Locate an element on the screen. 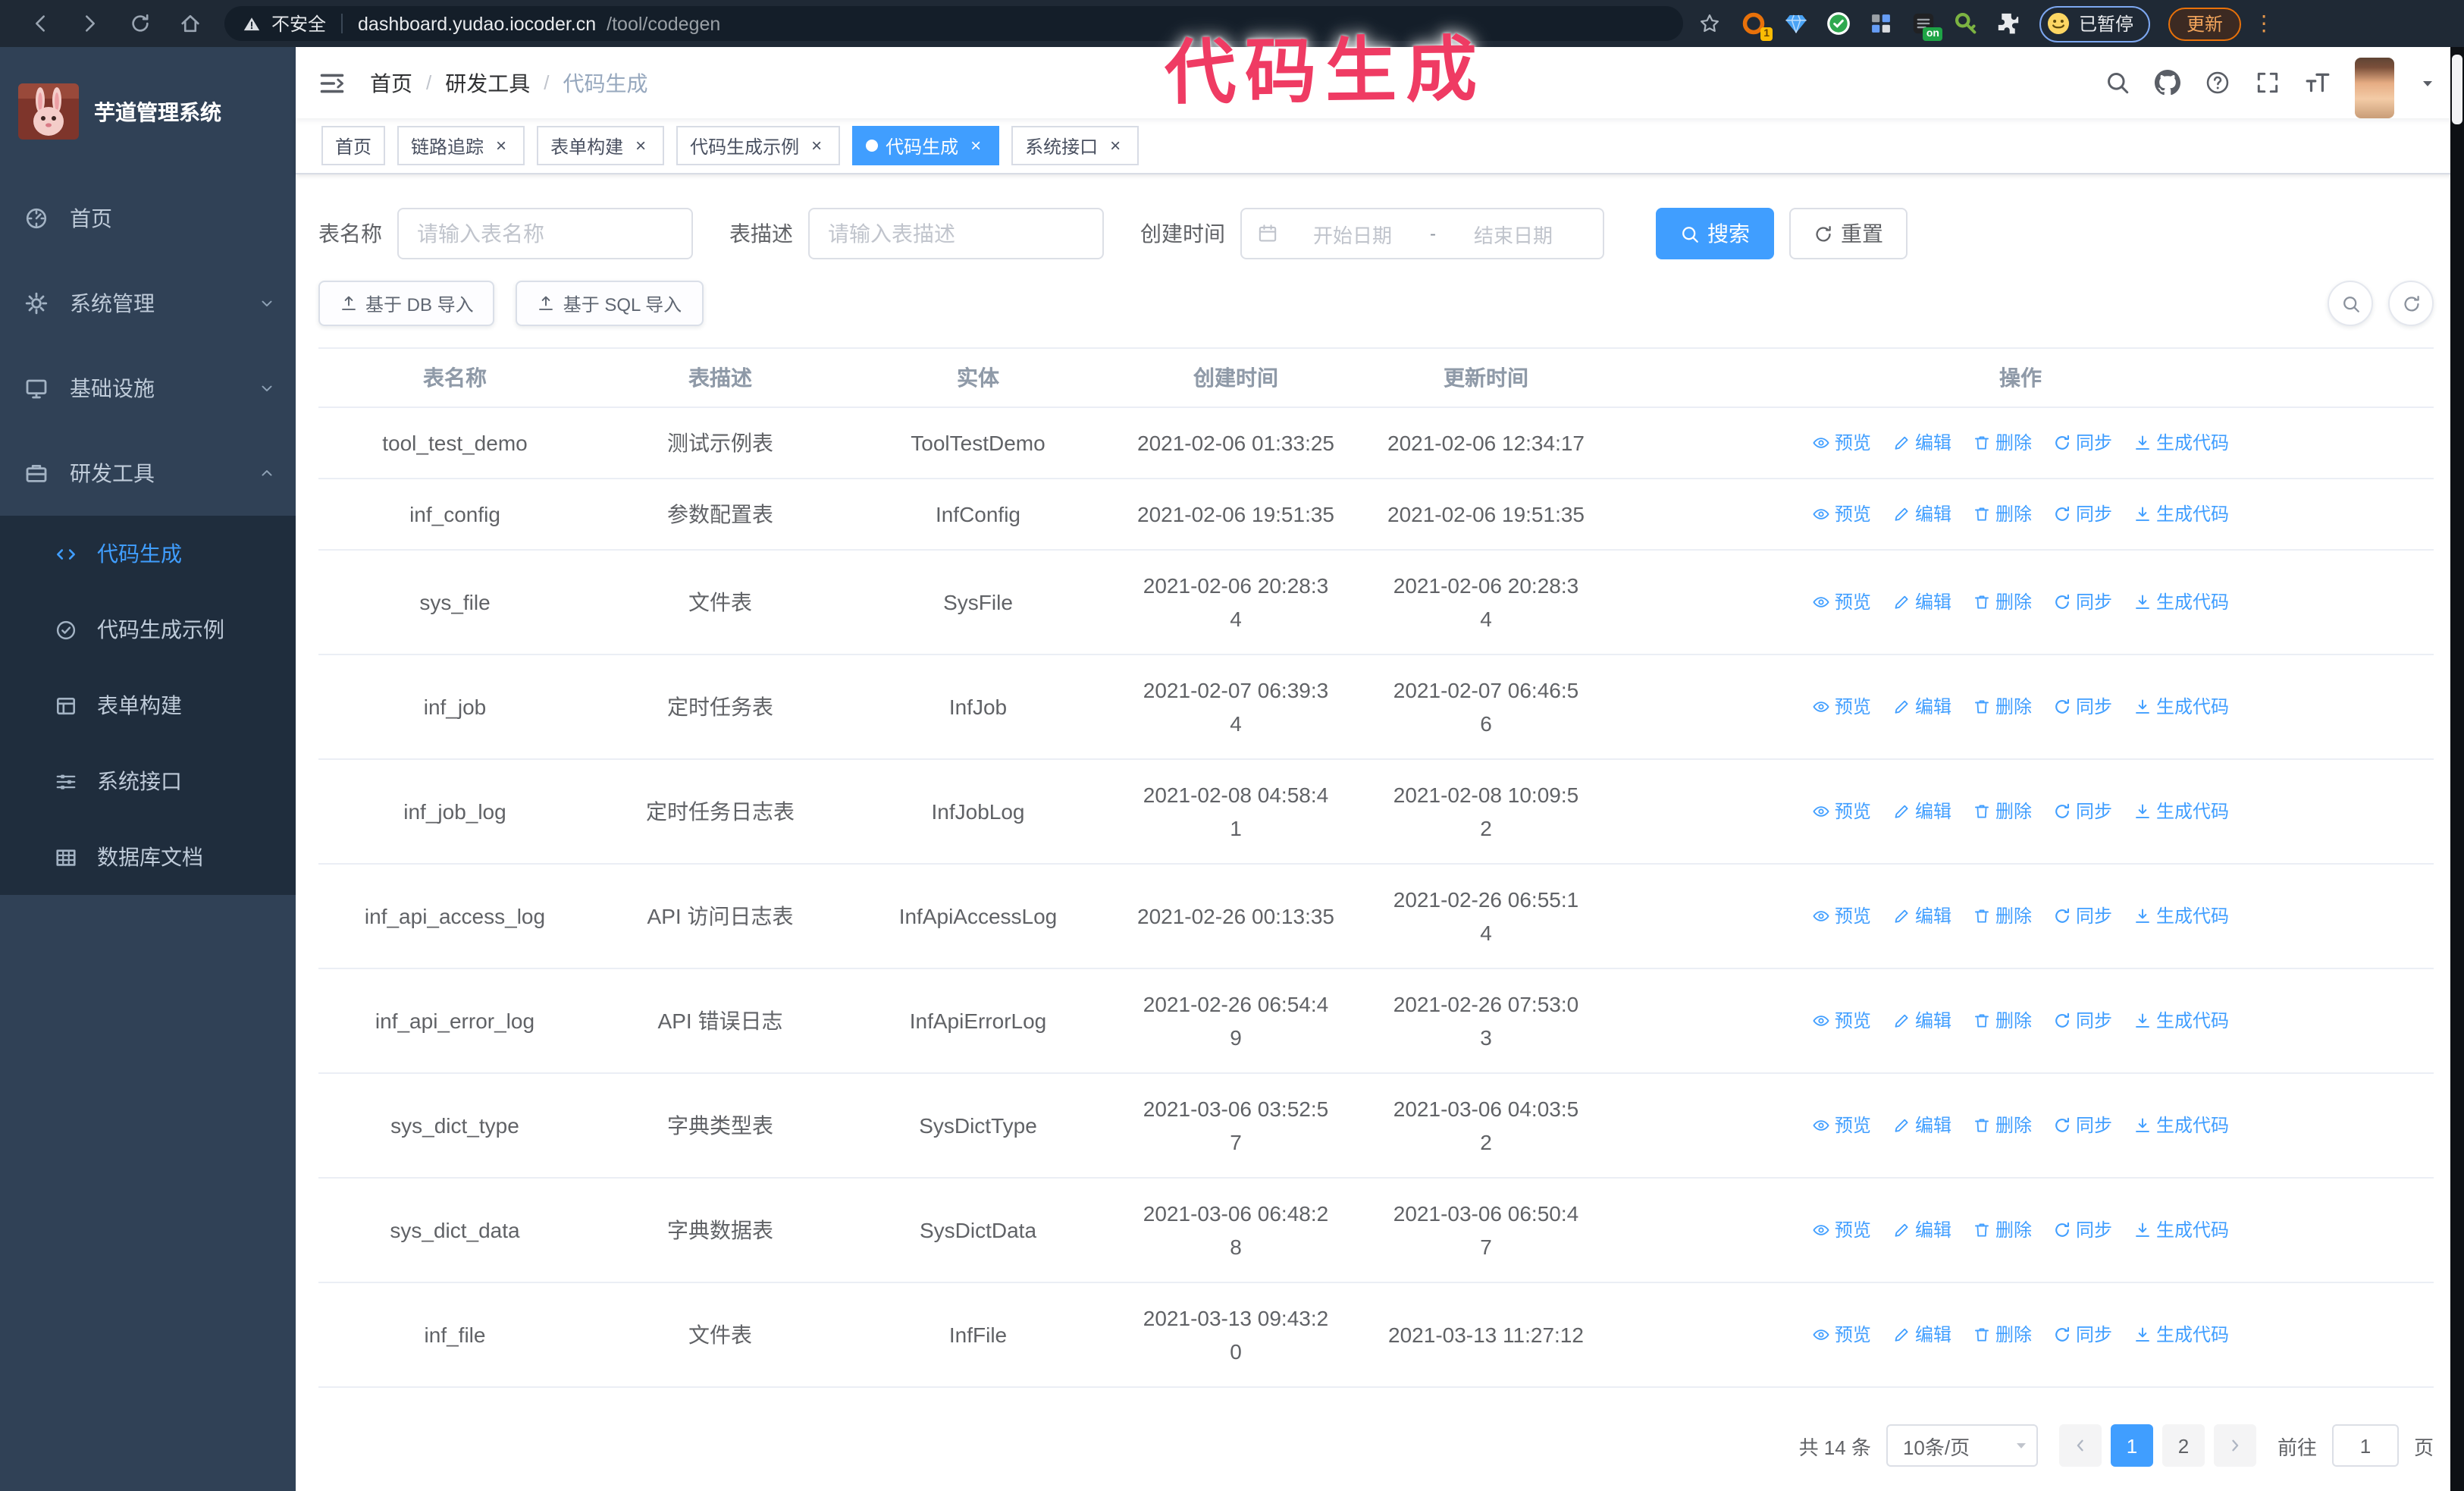  ext-grid-button is located at coordinates (1881, 23).